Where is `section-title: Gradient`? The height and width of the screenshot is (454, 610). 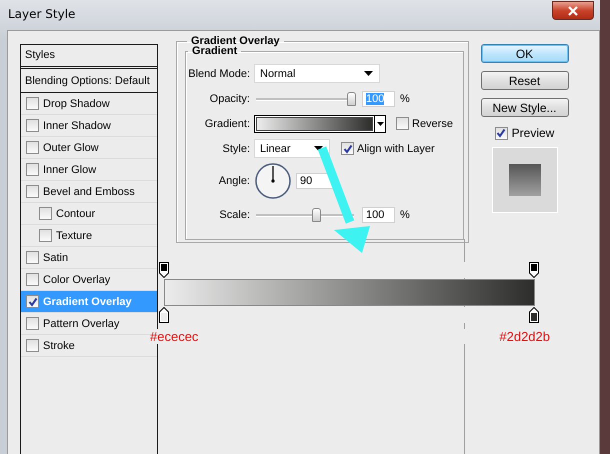 section-title: Gradient is located at coordinates (214, 51).